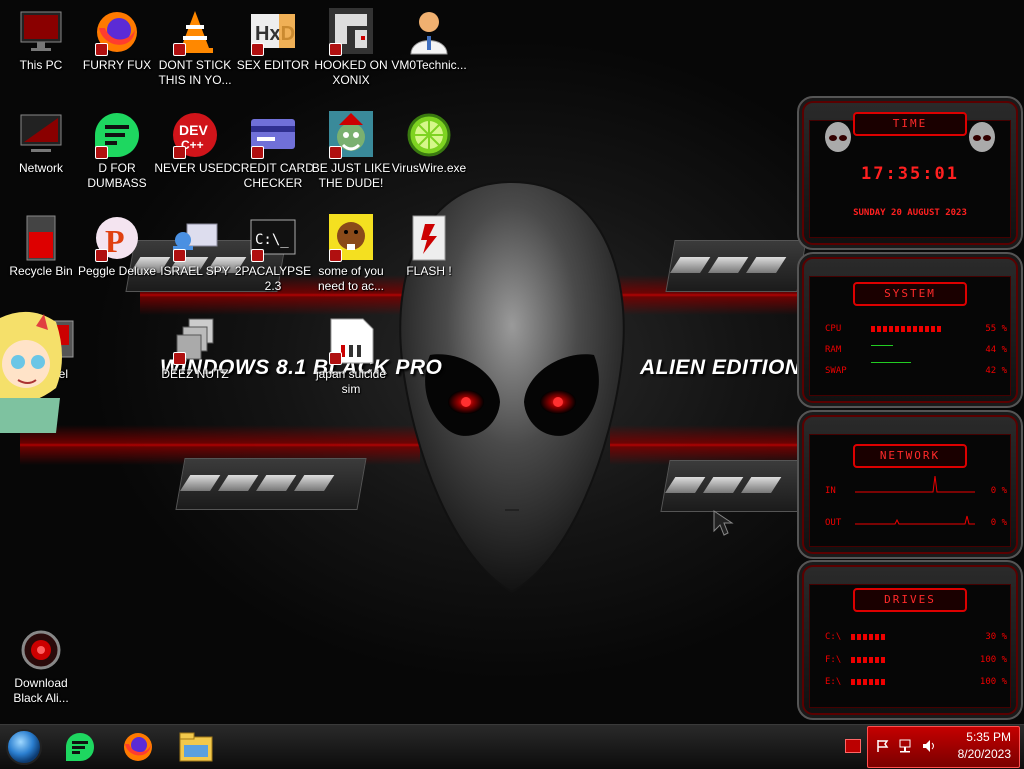  I want to click on recycle-bin-icon, so click(41, 238).